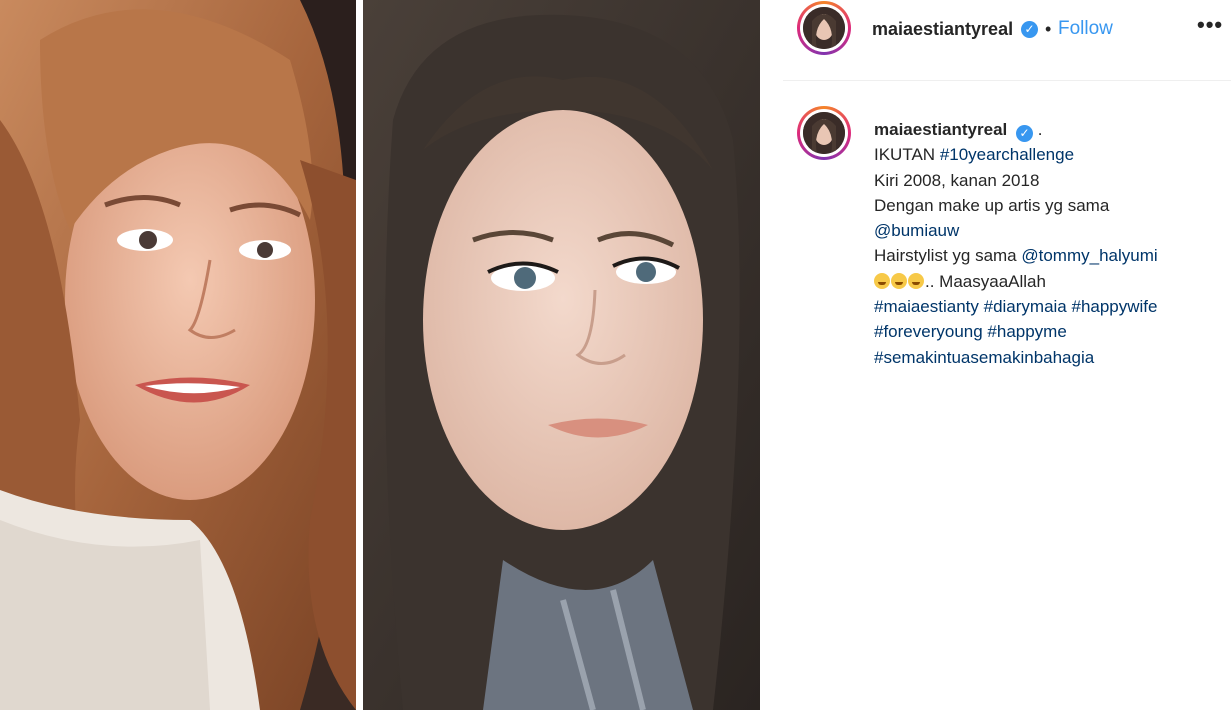  Describe the element at coordinates (824, 133) in the screenshot. I see `caption-avatar` at that location.